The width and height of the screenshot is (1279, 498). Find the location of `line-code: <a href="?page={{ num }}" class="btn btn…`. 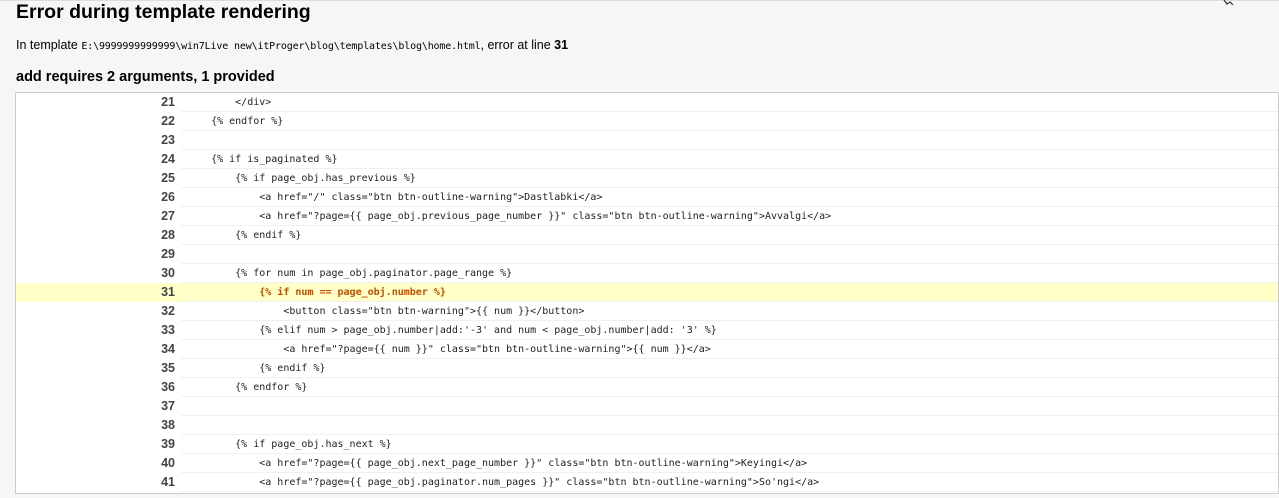

line-code: <a href="?page={{ num }}" class="btn btn… is located at coordinates (449, 349).